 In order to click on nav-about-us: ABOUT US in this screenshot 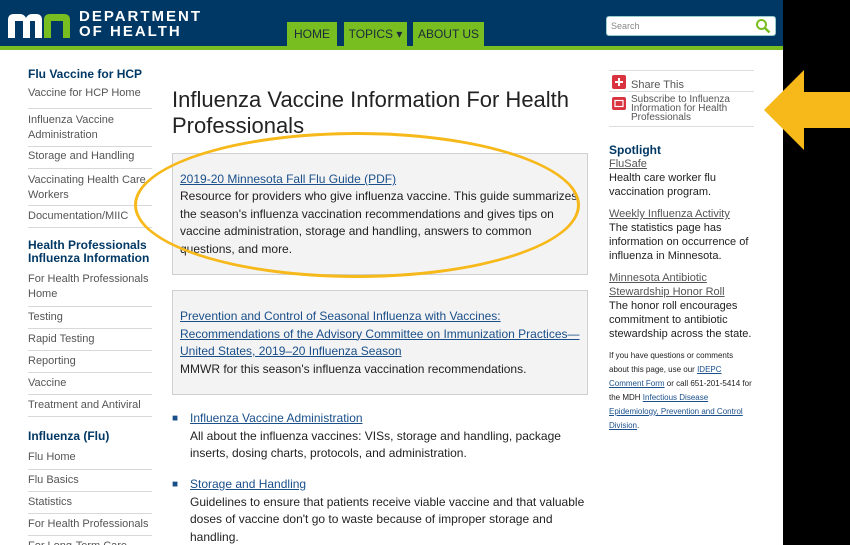, I will do `click(448, 34)`.